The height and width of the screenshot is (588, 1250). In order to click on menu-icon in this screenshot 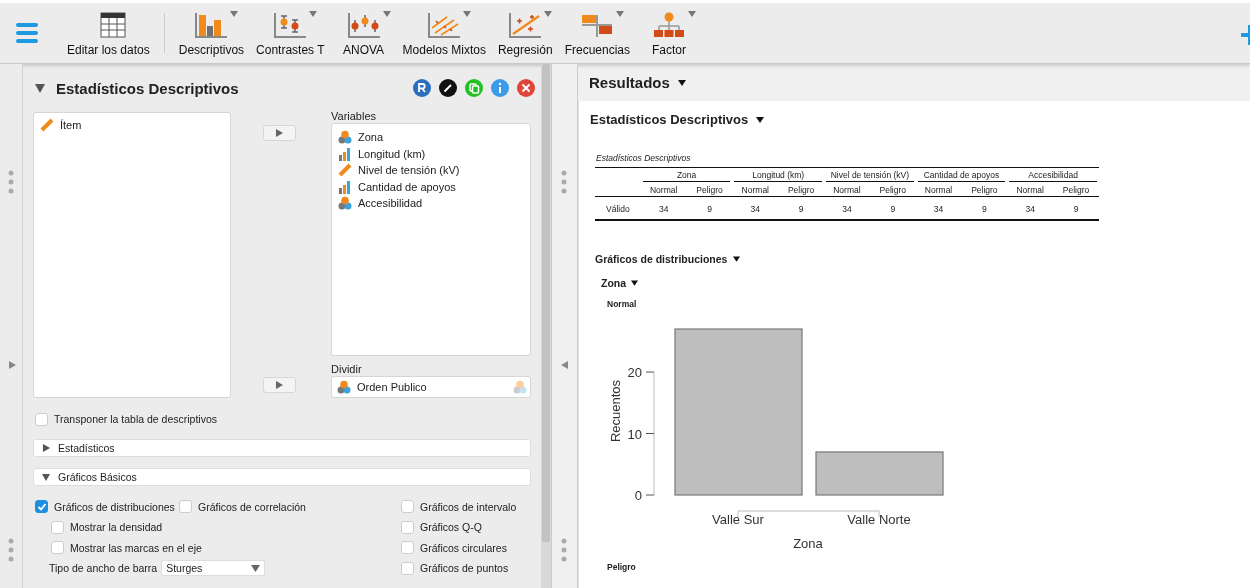, I will do `click(27, 33)`.